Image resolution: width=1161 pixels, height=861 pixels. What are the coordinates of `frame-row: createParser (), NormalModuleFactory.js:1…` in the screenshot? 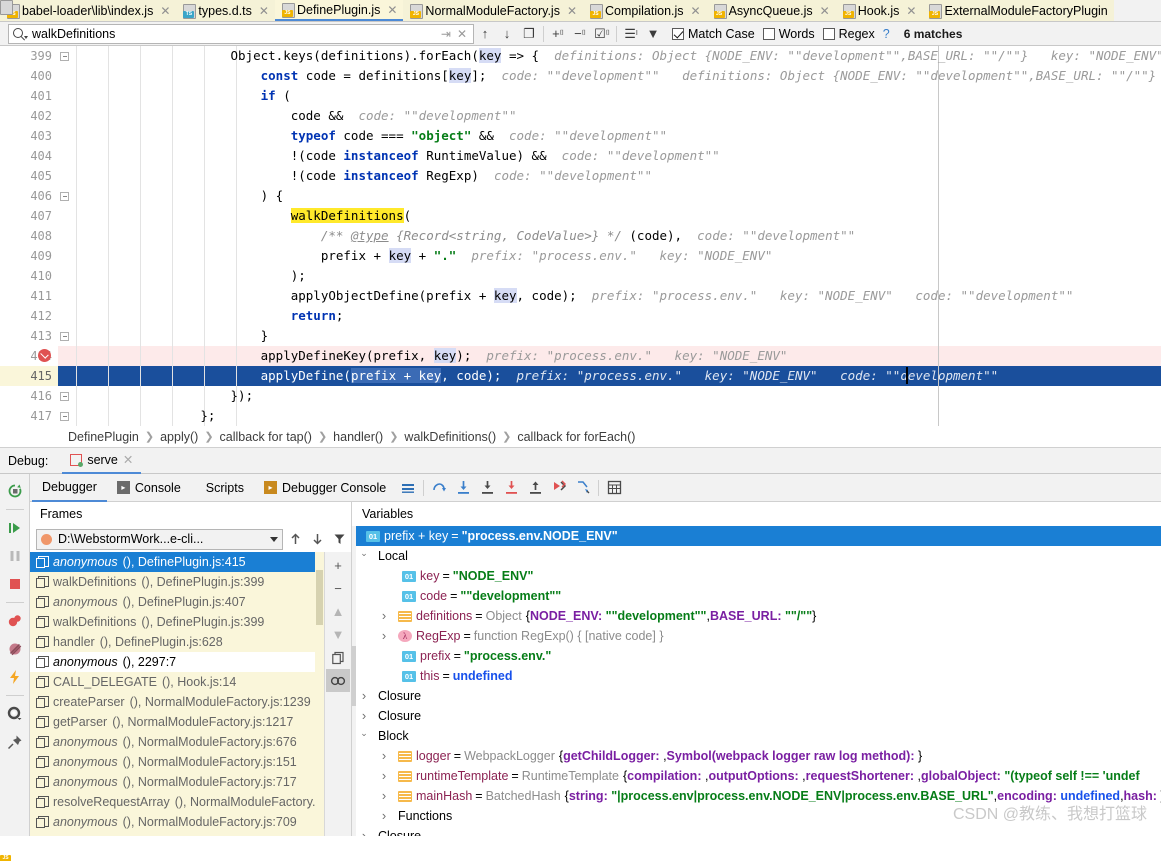 It's located at (172, 702).